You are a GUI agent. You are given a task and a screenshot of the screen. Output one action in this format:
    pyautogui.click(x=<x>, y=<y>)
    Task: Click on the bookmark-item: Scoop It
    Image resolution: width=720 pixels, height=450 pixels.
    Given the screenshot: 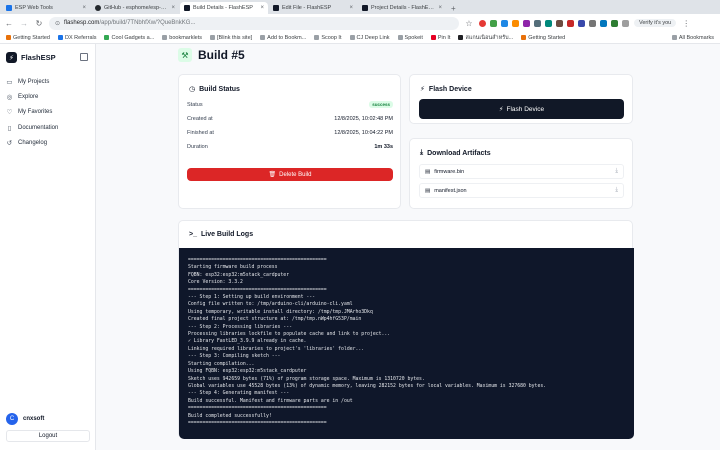 What is the action you would take?
    pyautogui.click(x=328, y=37)
    